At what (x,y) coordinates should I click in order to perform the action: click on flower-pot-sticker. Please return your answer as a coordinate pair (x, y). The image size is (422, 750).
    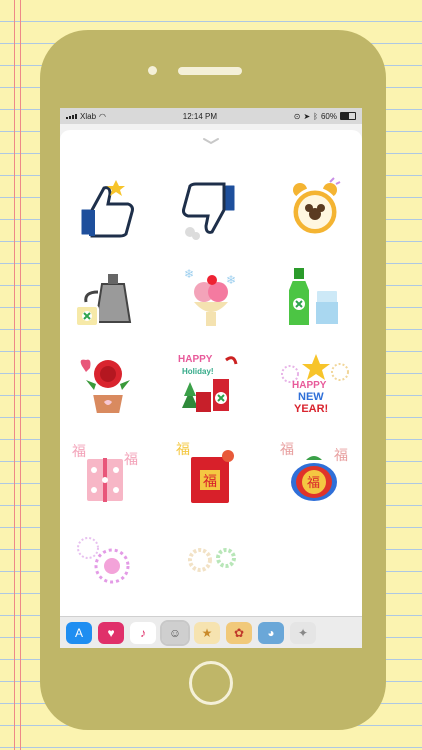
    Looking at the image, I should click on (107, 385).